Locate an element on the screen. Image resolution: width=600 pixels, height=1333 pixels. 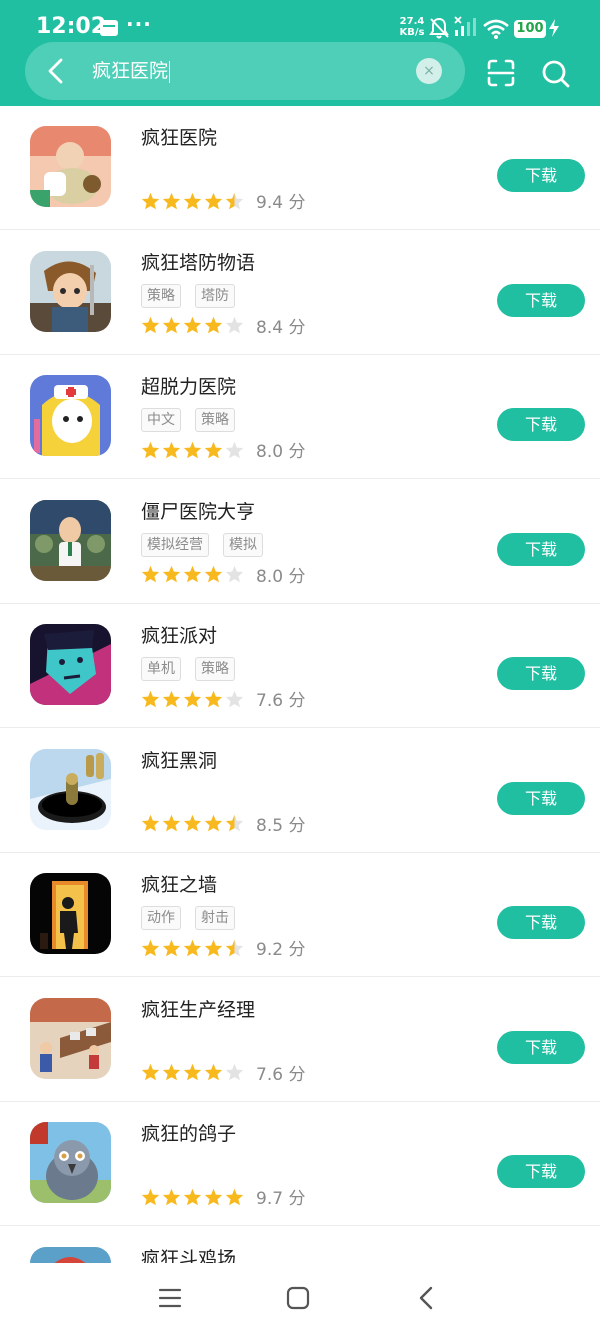
search-button is located at coordinates (556, 74).